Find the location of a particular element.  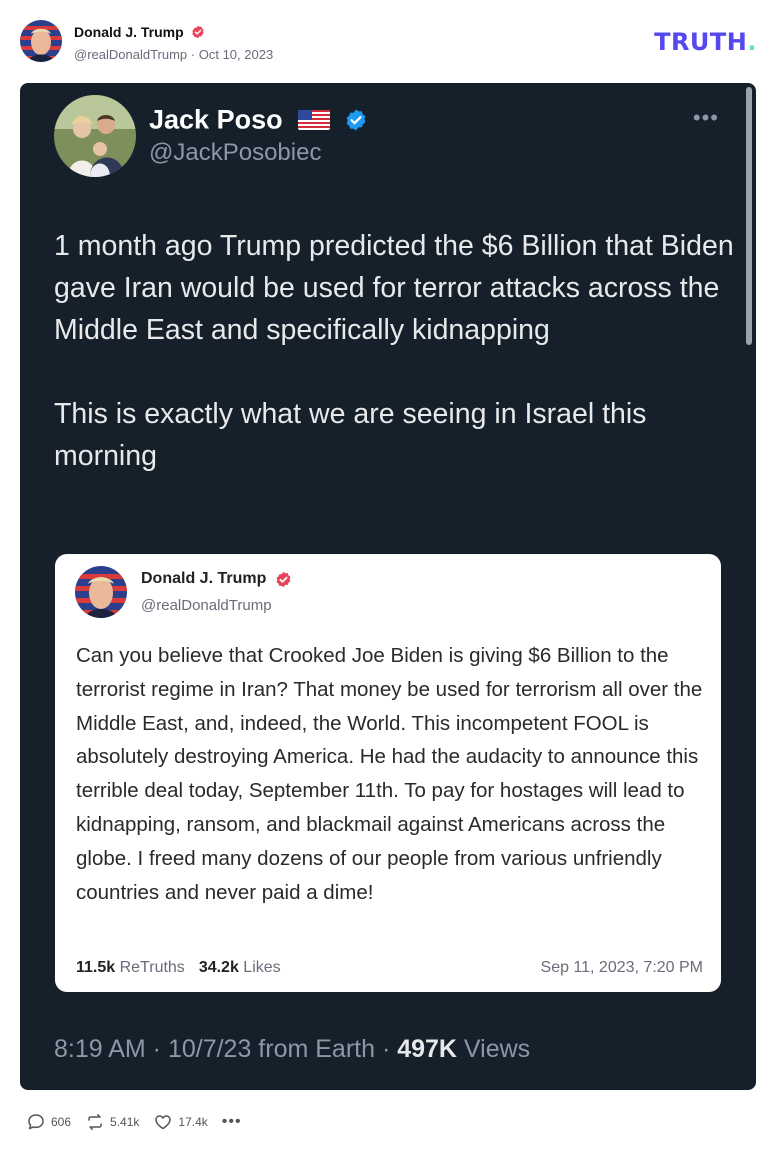

quoted-author-avatar is located at coordinates (101, 592).